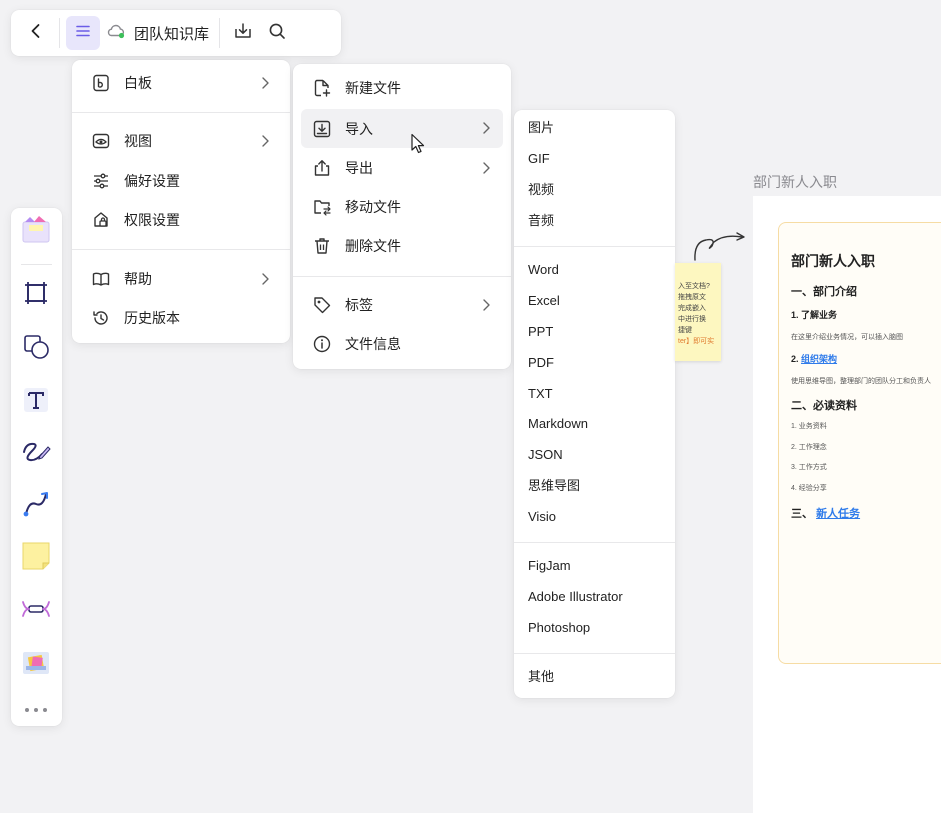 This screenshot has height=813, width=941. Describe the element at coordinates (838, 514) in the screenshot. I see `doc-link: 新人任务` at that location.